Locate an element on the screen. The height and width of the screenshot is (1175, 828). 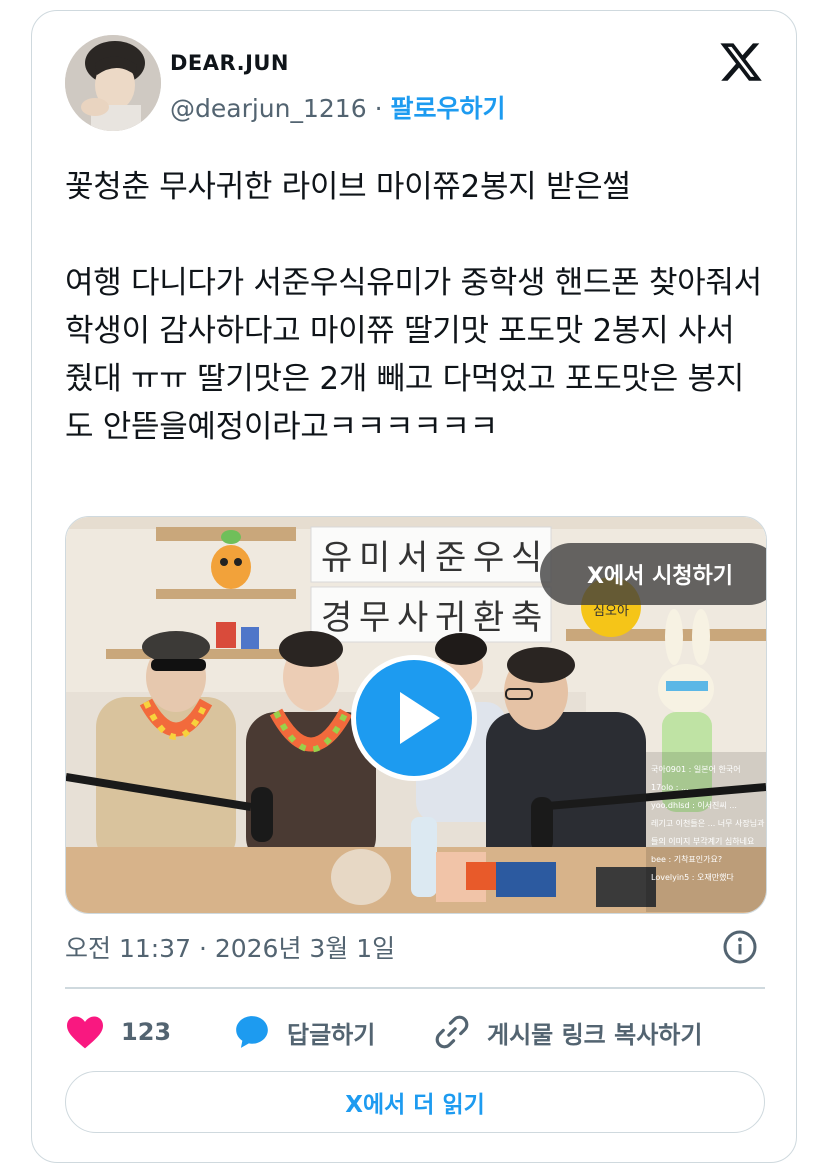
sign-letter: 경 is located at coordinates (336, 618).